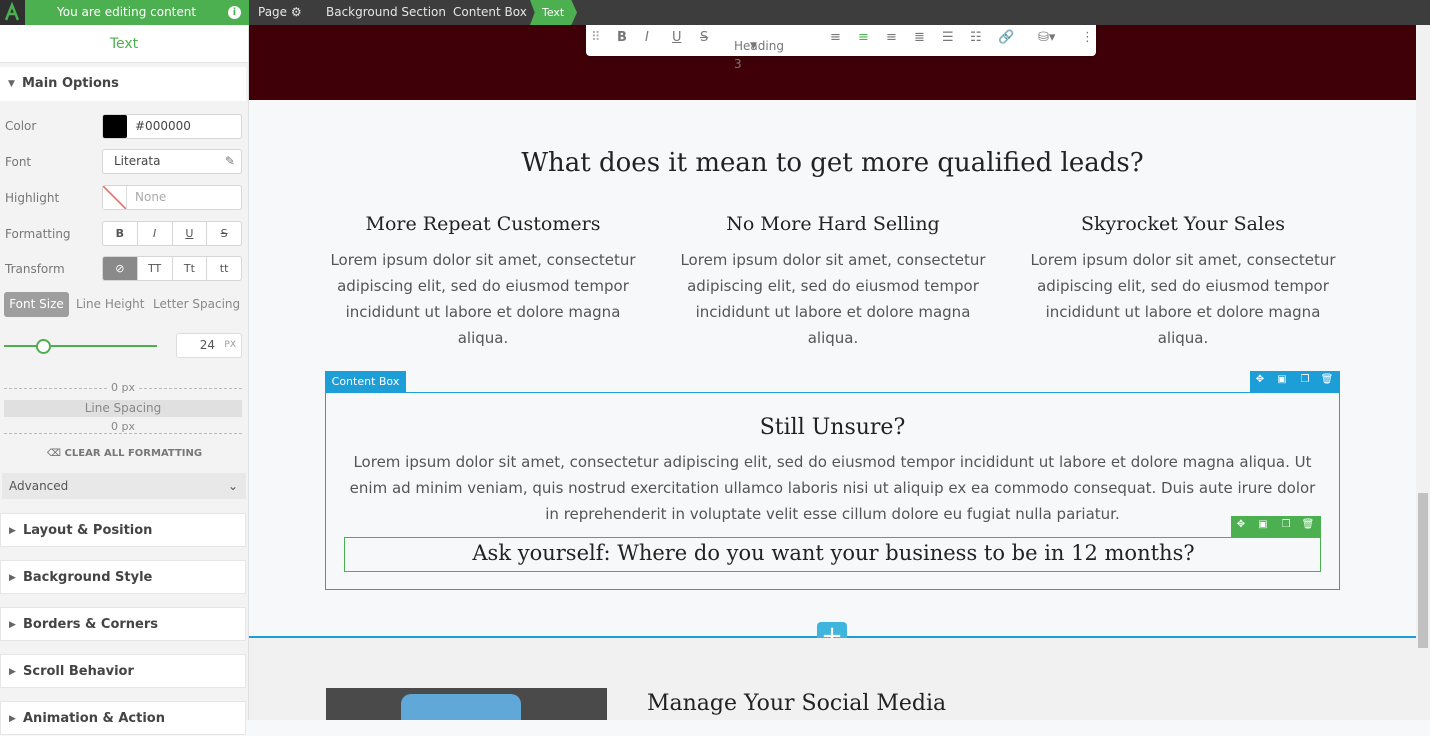 This screenshot has width=1430, height=736. Describe the element at coordinates (155, 233) in the screenshot. I see `italic-button: I` at that location.